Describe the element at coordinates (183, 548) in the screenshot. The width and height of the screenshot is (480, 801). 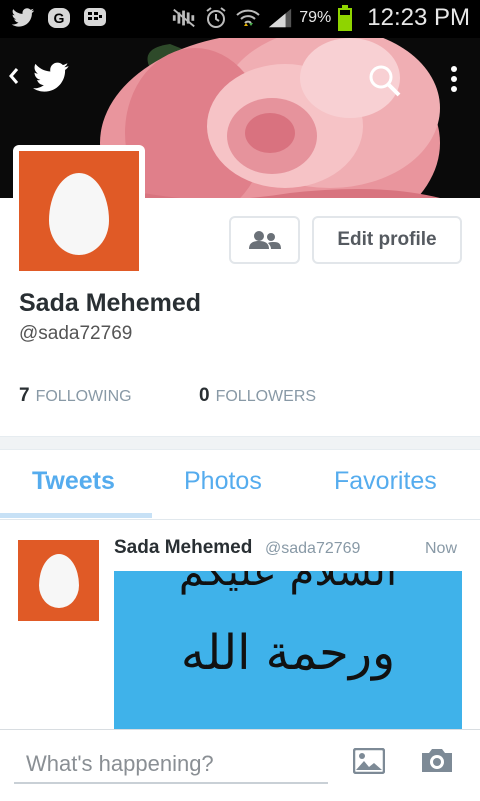
I see `tweet-author-name: Sada Mehemed` at that location.